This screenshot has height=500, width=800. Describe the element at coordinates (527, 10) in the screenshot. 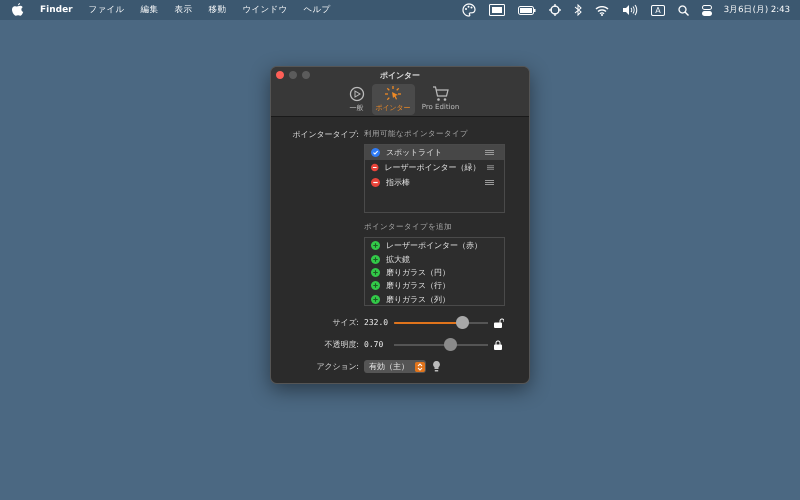

I see `battery-icon` at that location.